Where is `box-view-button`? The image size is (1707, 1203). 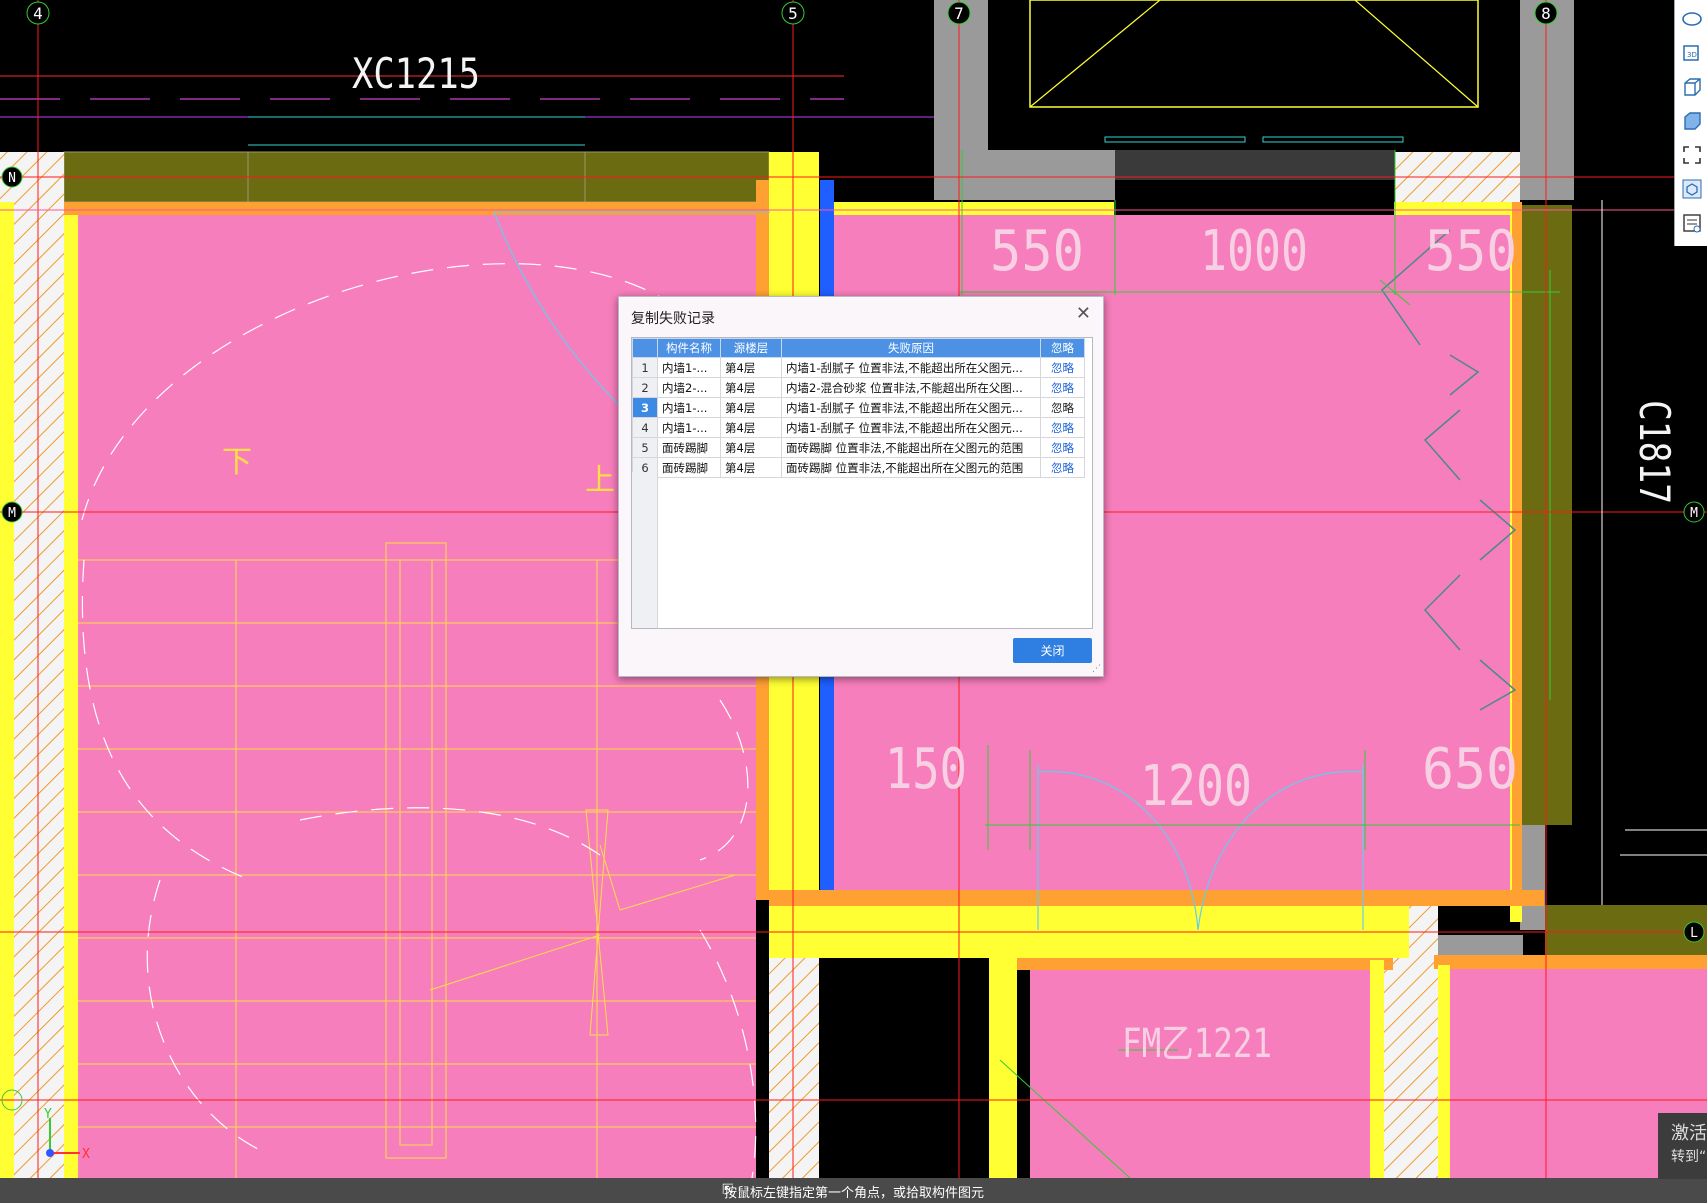 box-view-button is located at coordinates (1691, 87).